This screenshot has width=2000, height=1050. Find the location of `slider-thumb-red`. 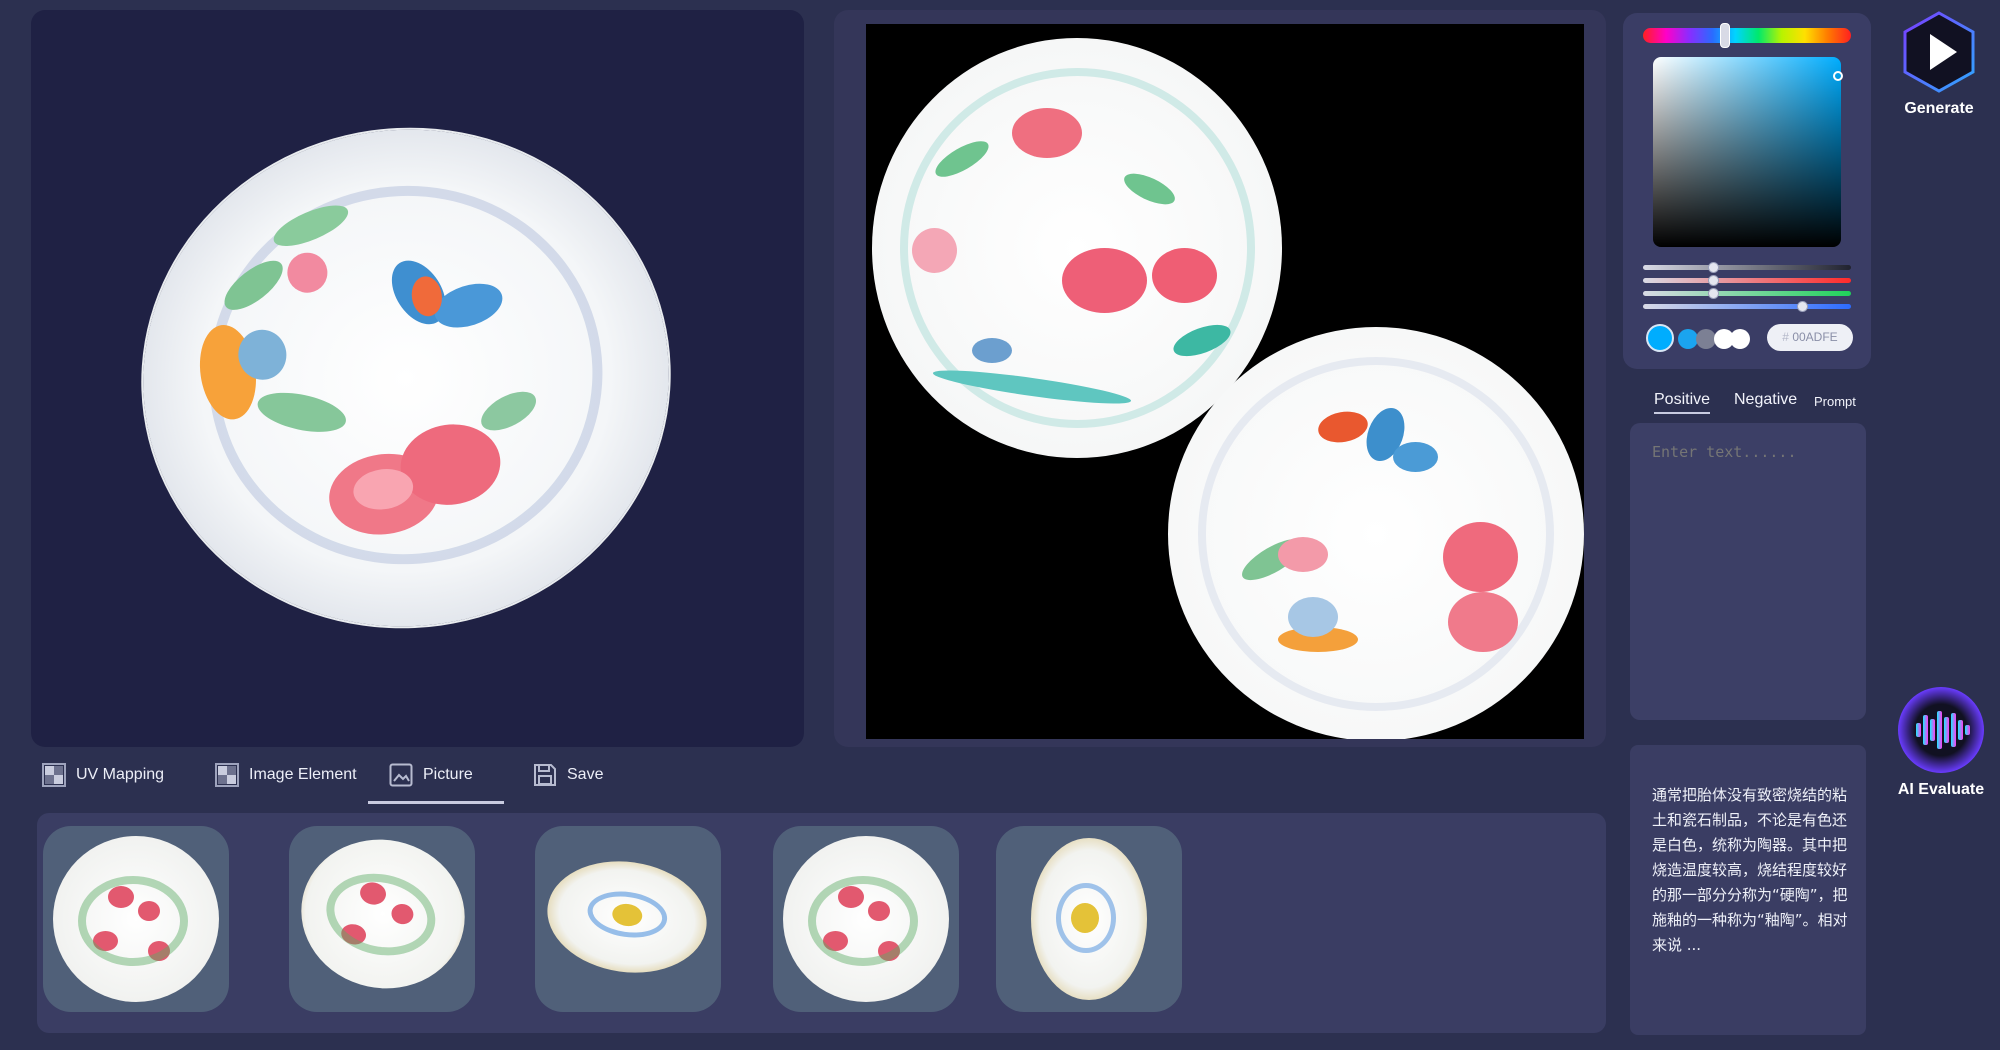

slider-thumb-red is located at coordinates (1713, 280).